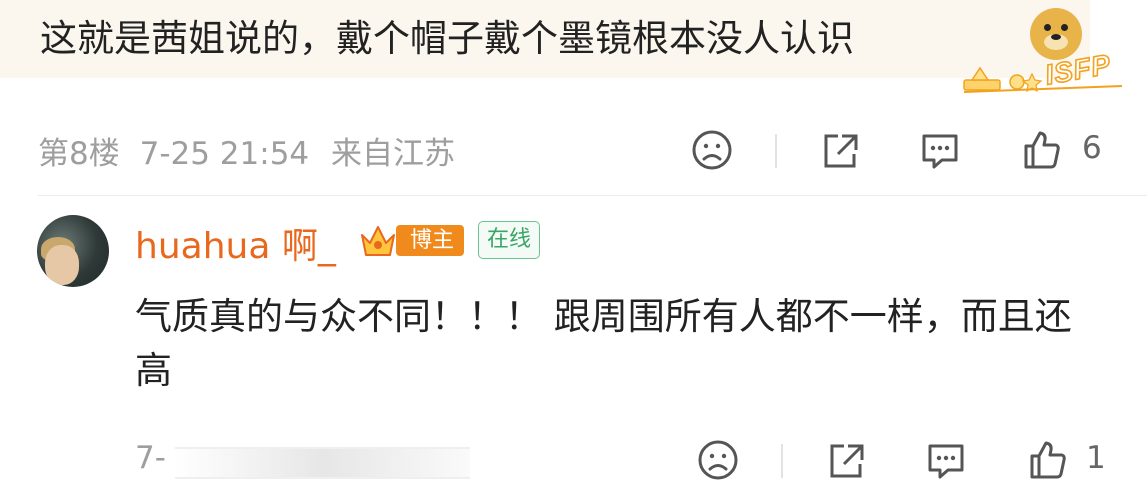 The width and height of the screenshot is (1147, 501). What do you see at coordinates (235, 243) in the screenshot?
I see `username: huahua 啊_` at bounding box center [235, 243].